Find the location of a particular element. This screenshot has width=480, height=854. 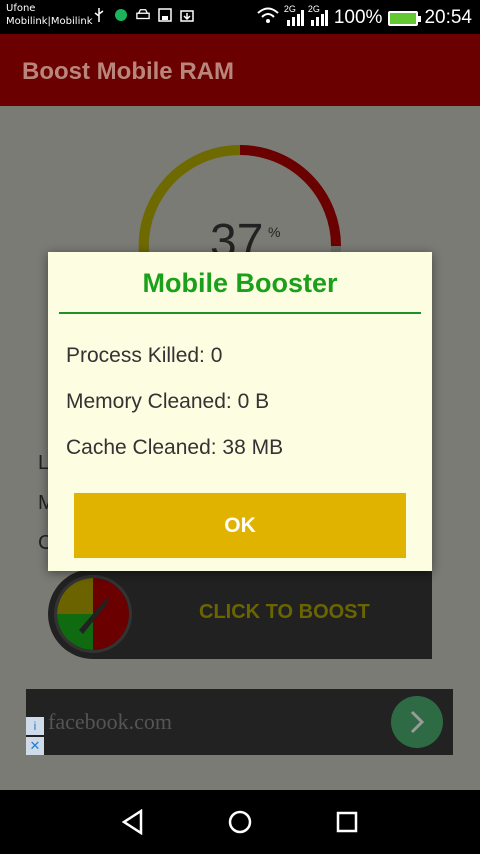

app-title: Boost Mobile RAM is located at coordinates (128, 71).